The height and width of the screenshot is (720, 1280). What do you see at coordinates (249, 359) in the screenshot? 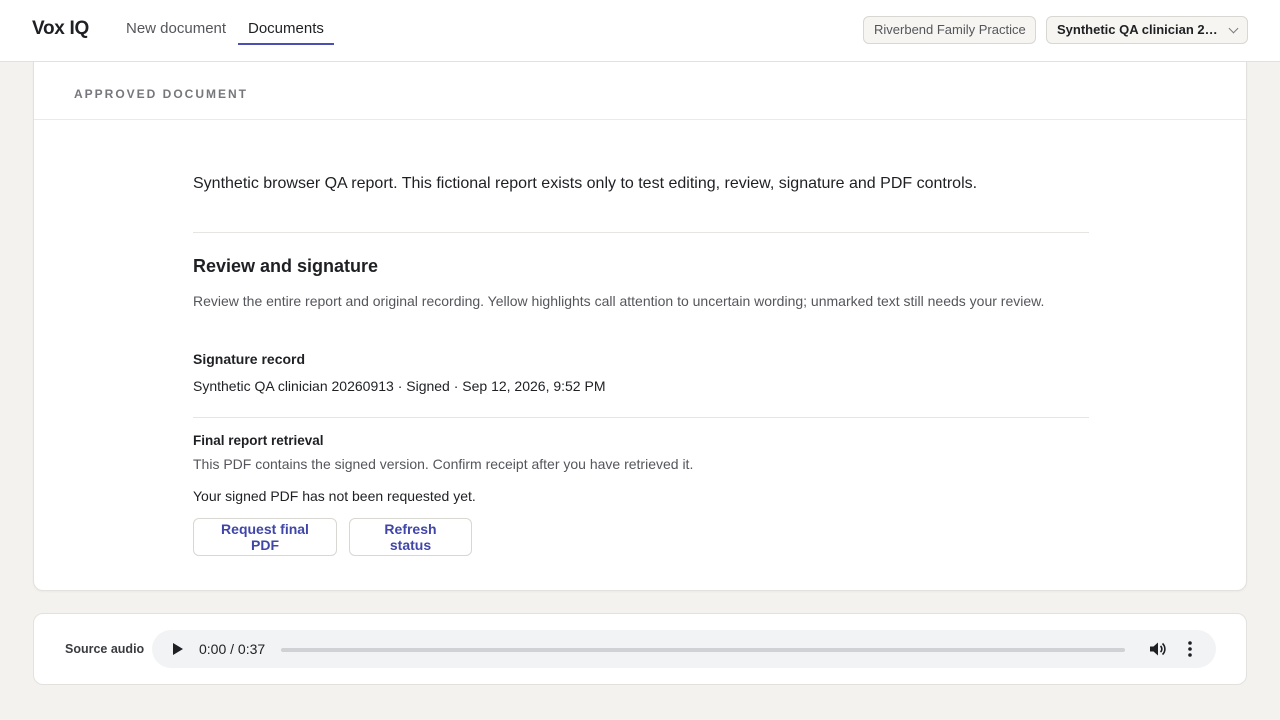
I see `signature-record-label: Signature record` at bounding box center [249, 359].